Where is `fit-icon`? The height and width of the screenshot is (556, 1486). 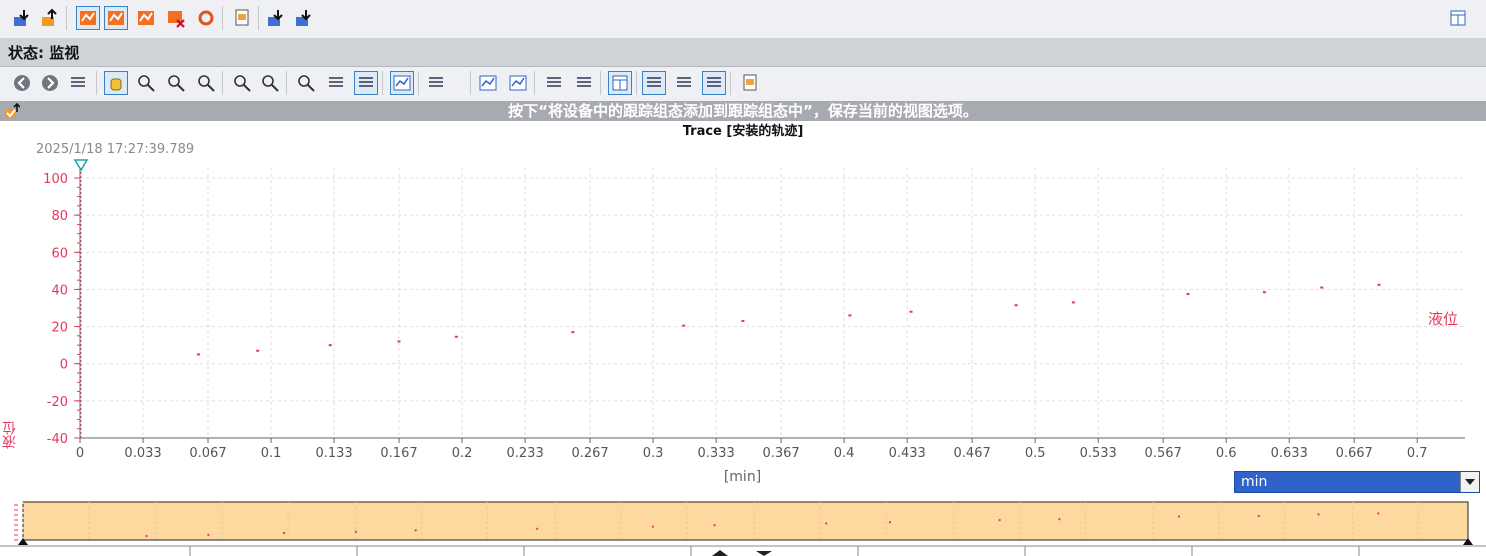 fit-icon is located at coordinates (402, 83).